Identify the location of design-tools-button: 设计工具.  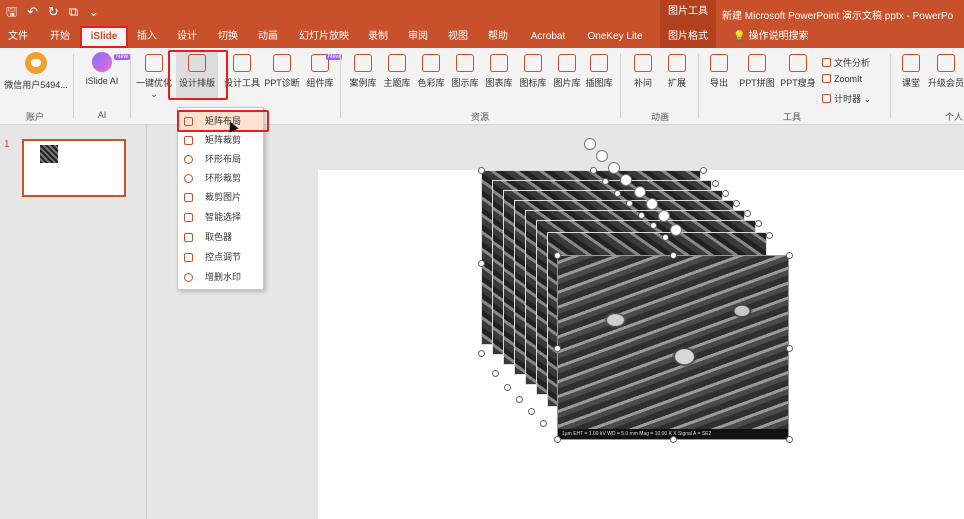
(242, 70).